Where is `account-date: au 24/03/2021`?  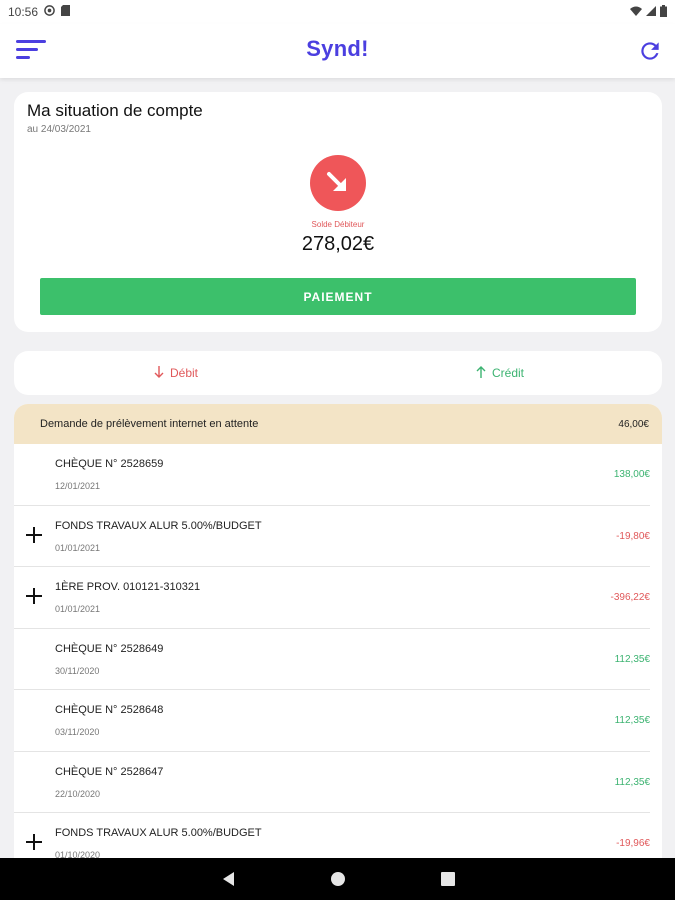
account-date: au 24/03/2021 is located at coordinates (59, 129).